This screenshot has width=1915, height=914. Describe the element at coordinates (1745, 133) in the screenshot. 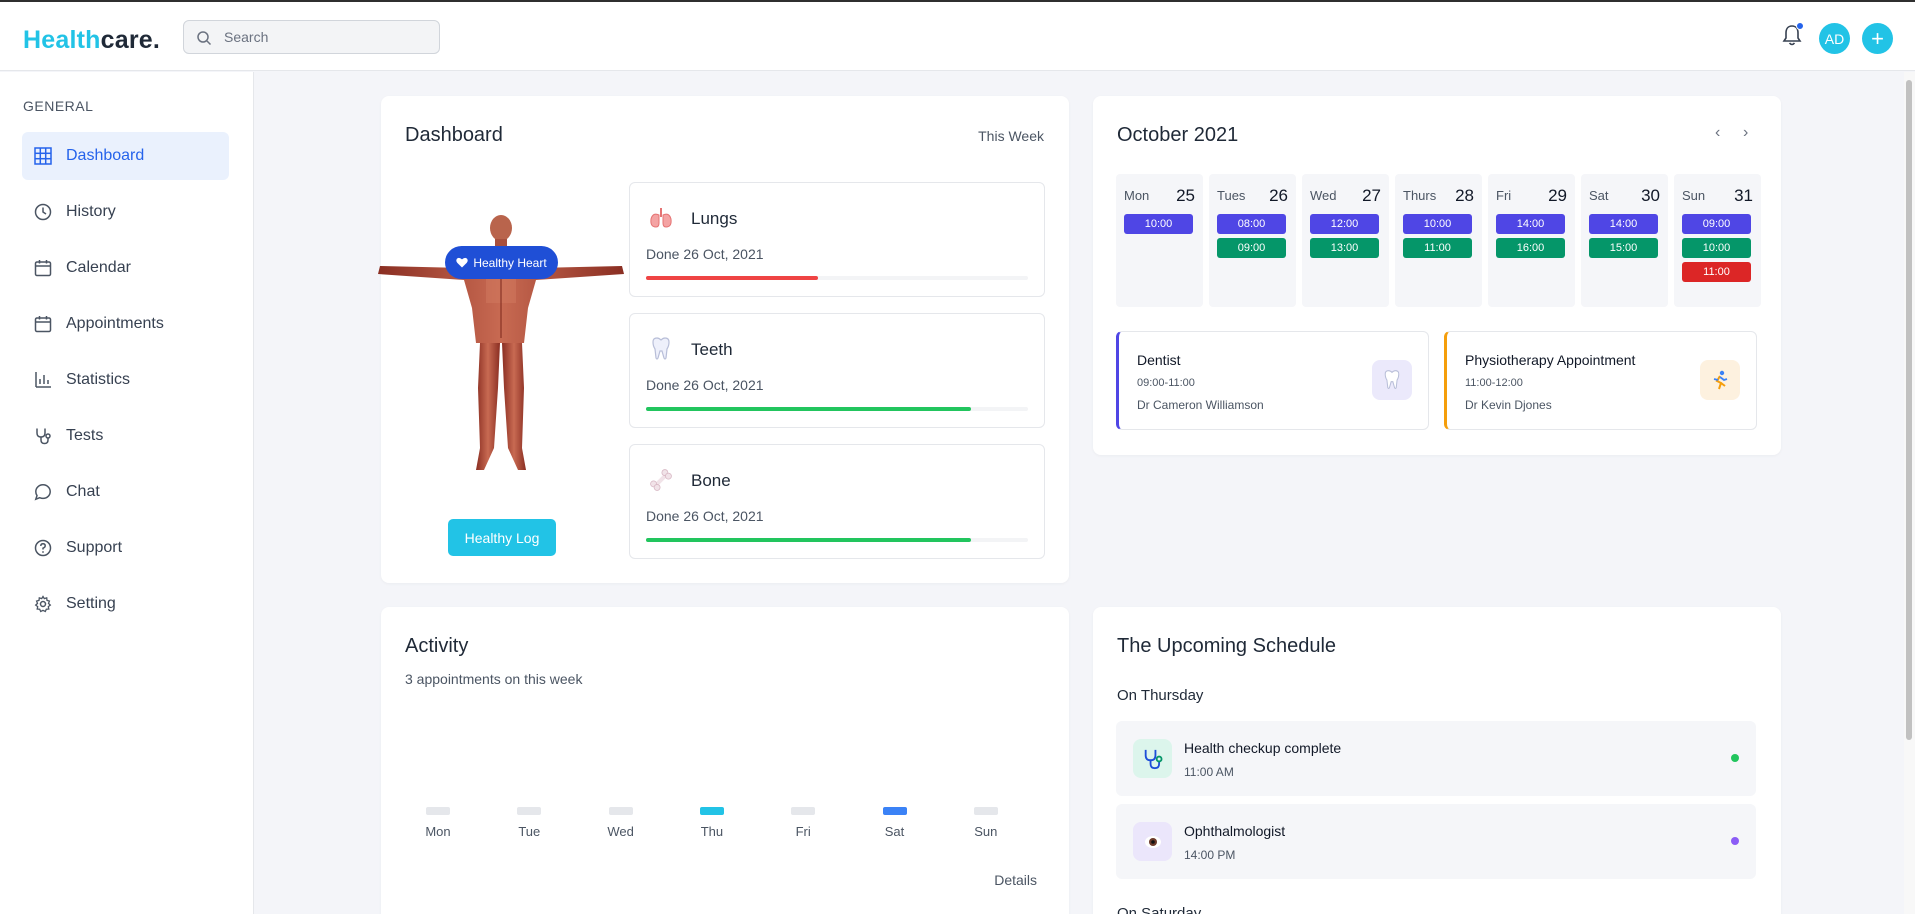

I see `calendar-next-button: ›` at that location.